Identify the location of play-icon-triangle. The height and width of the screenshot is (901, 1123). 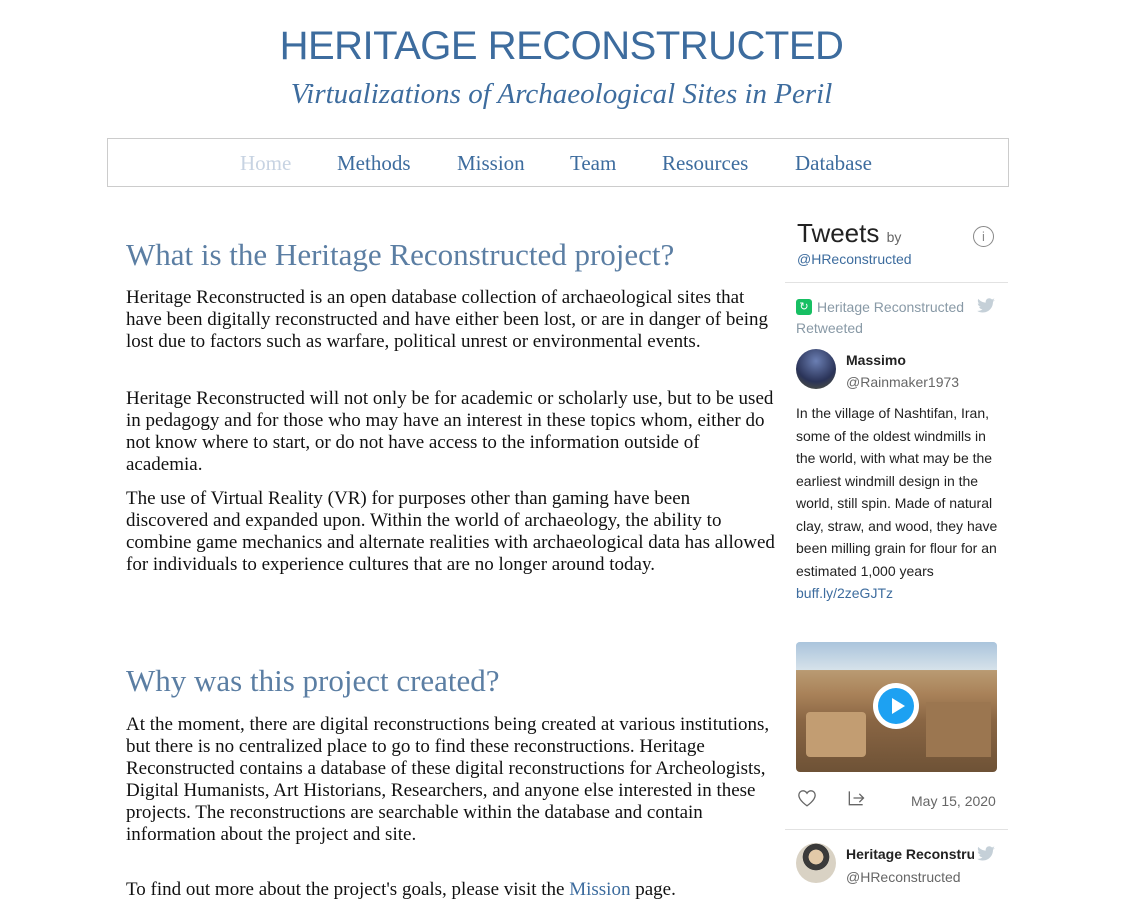
(898, 706).